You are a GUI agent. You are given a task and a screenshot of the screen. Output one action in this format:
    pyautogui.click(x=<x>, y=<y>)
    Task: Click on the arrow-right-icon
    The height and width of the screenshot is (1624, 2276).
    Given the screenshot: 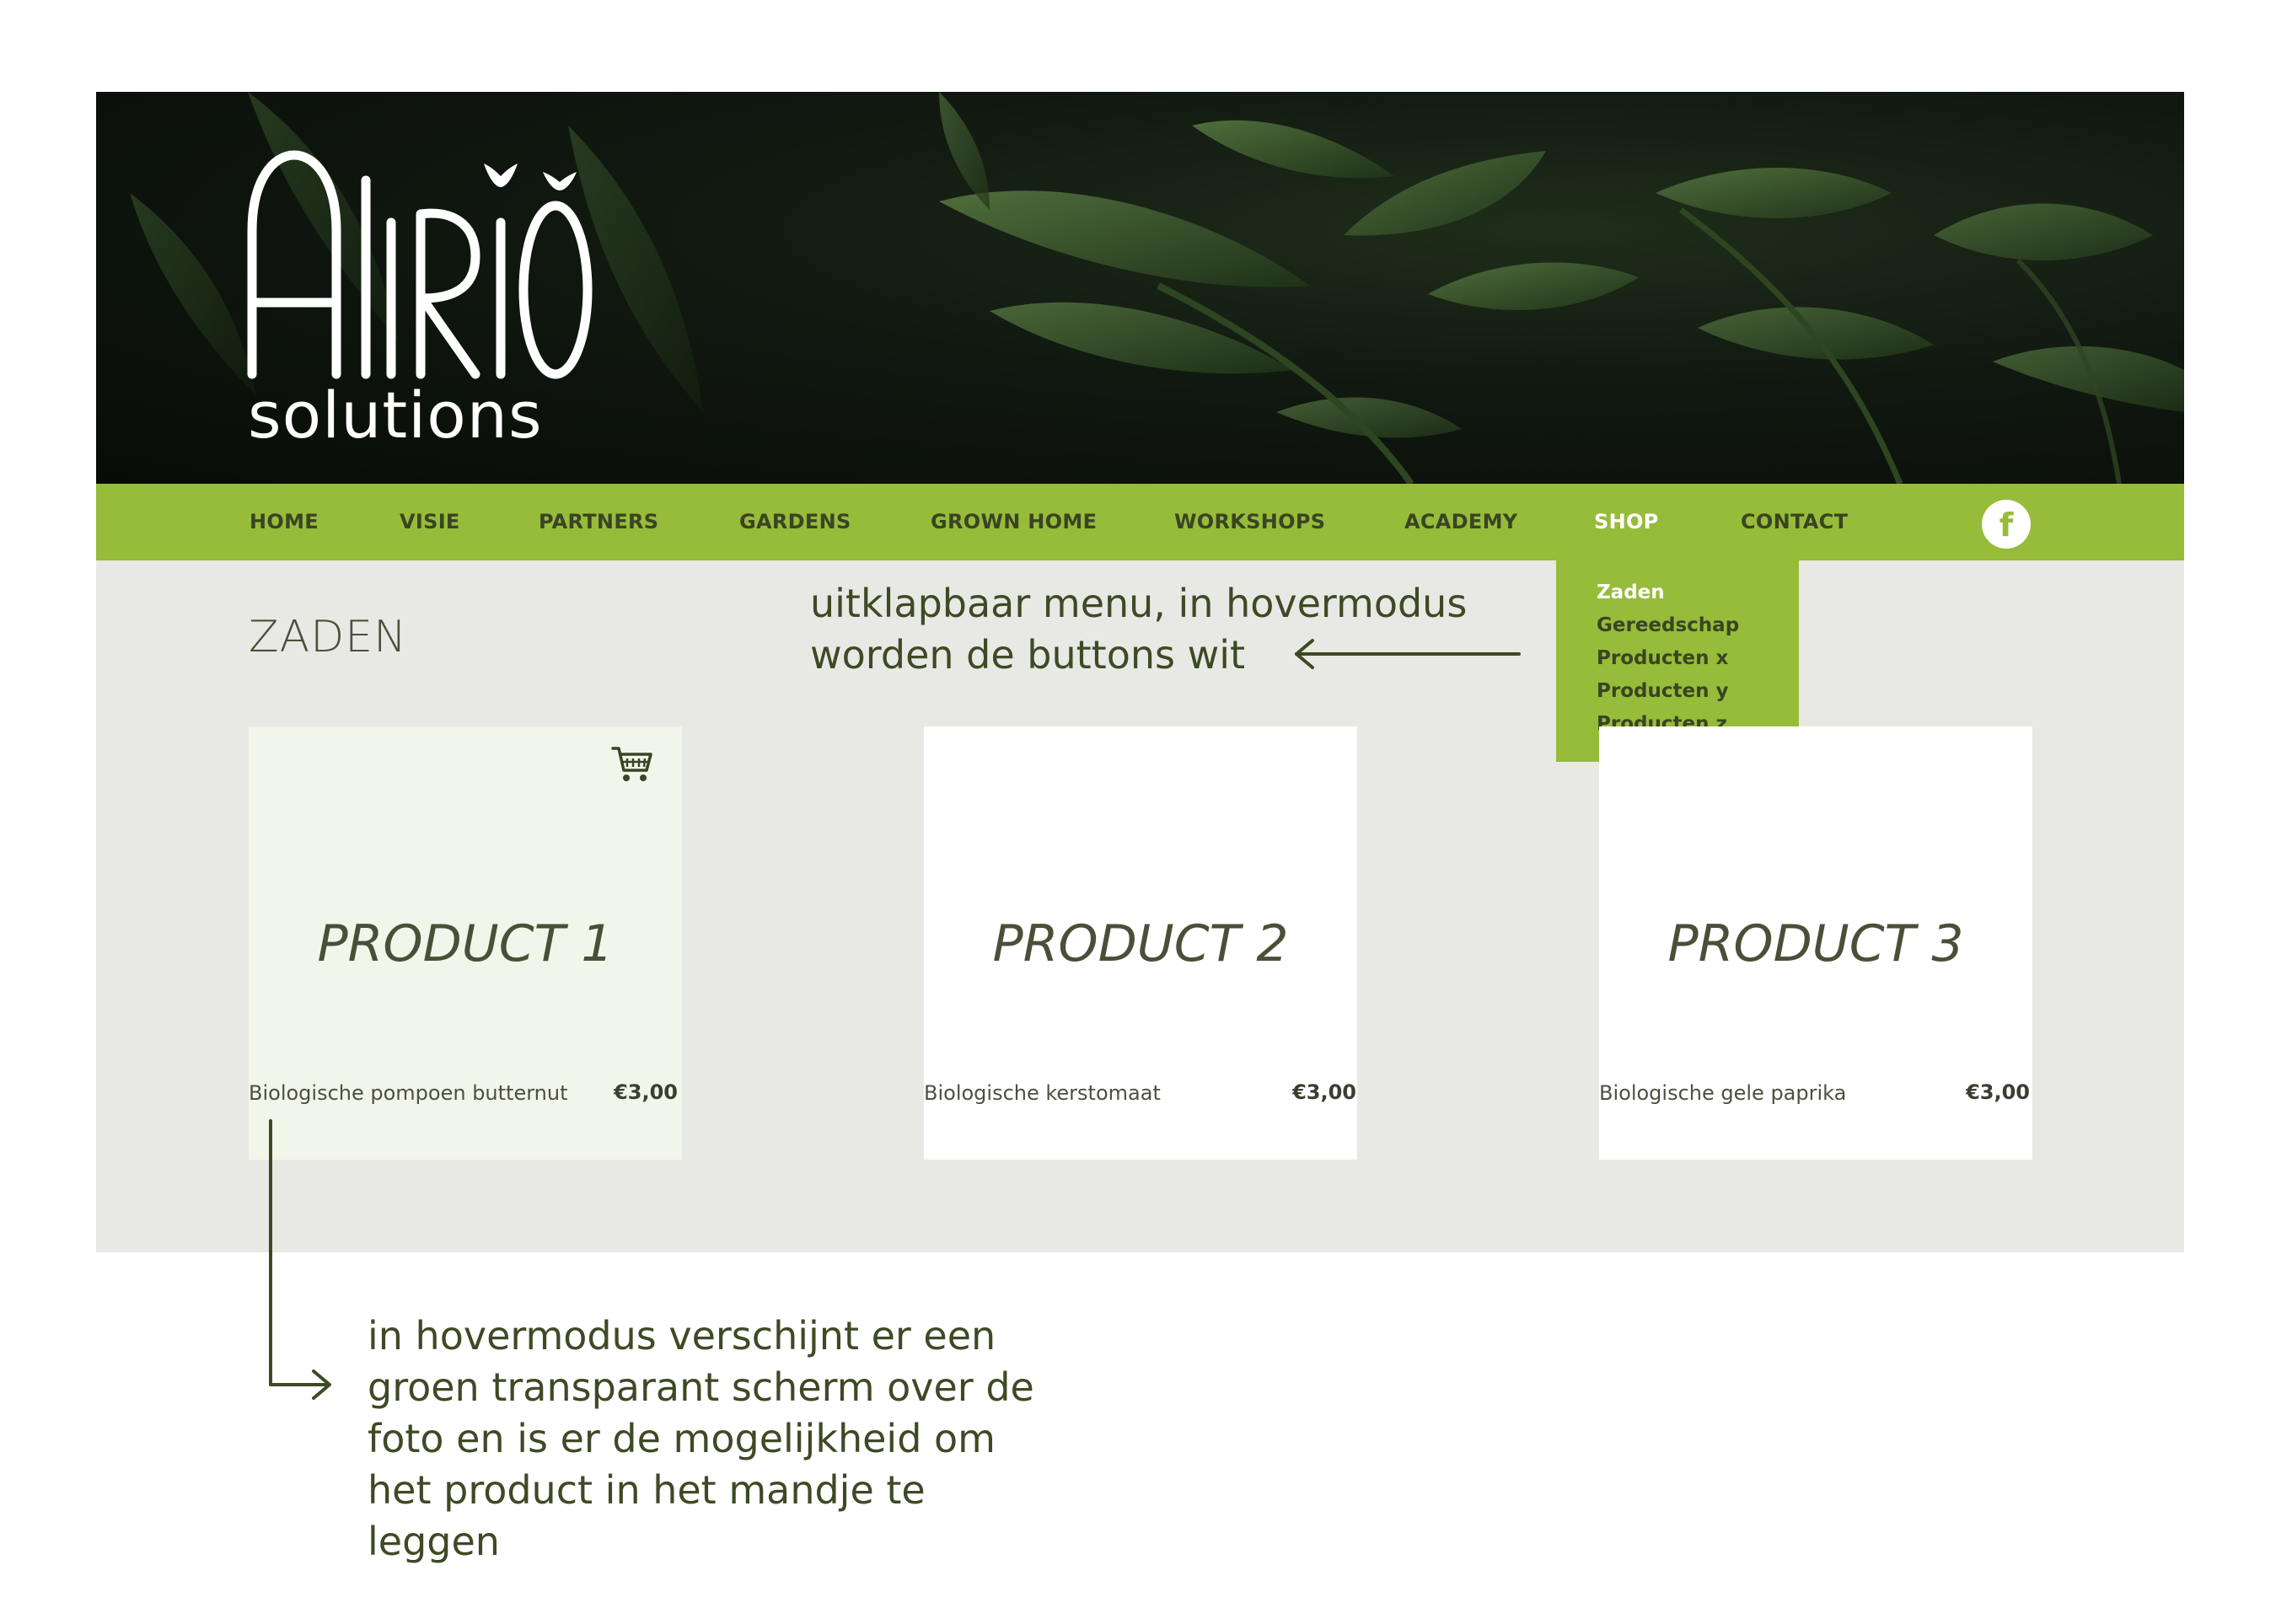 What is the action you would take?
    pyautogui.click(x=299, y=1252)
    